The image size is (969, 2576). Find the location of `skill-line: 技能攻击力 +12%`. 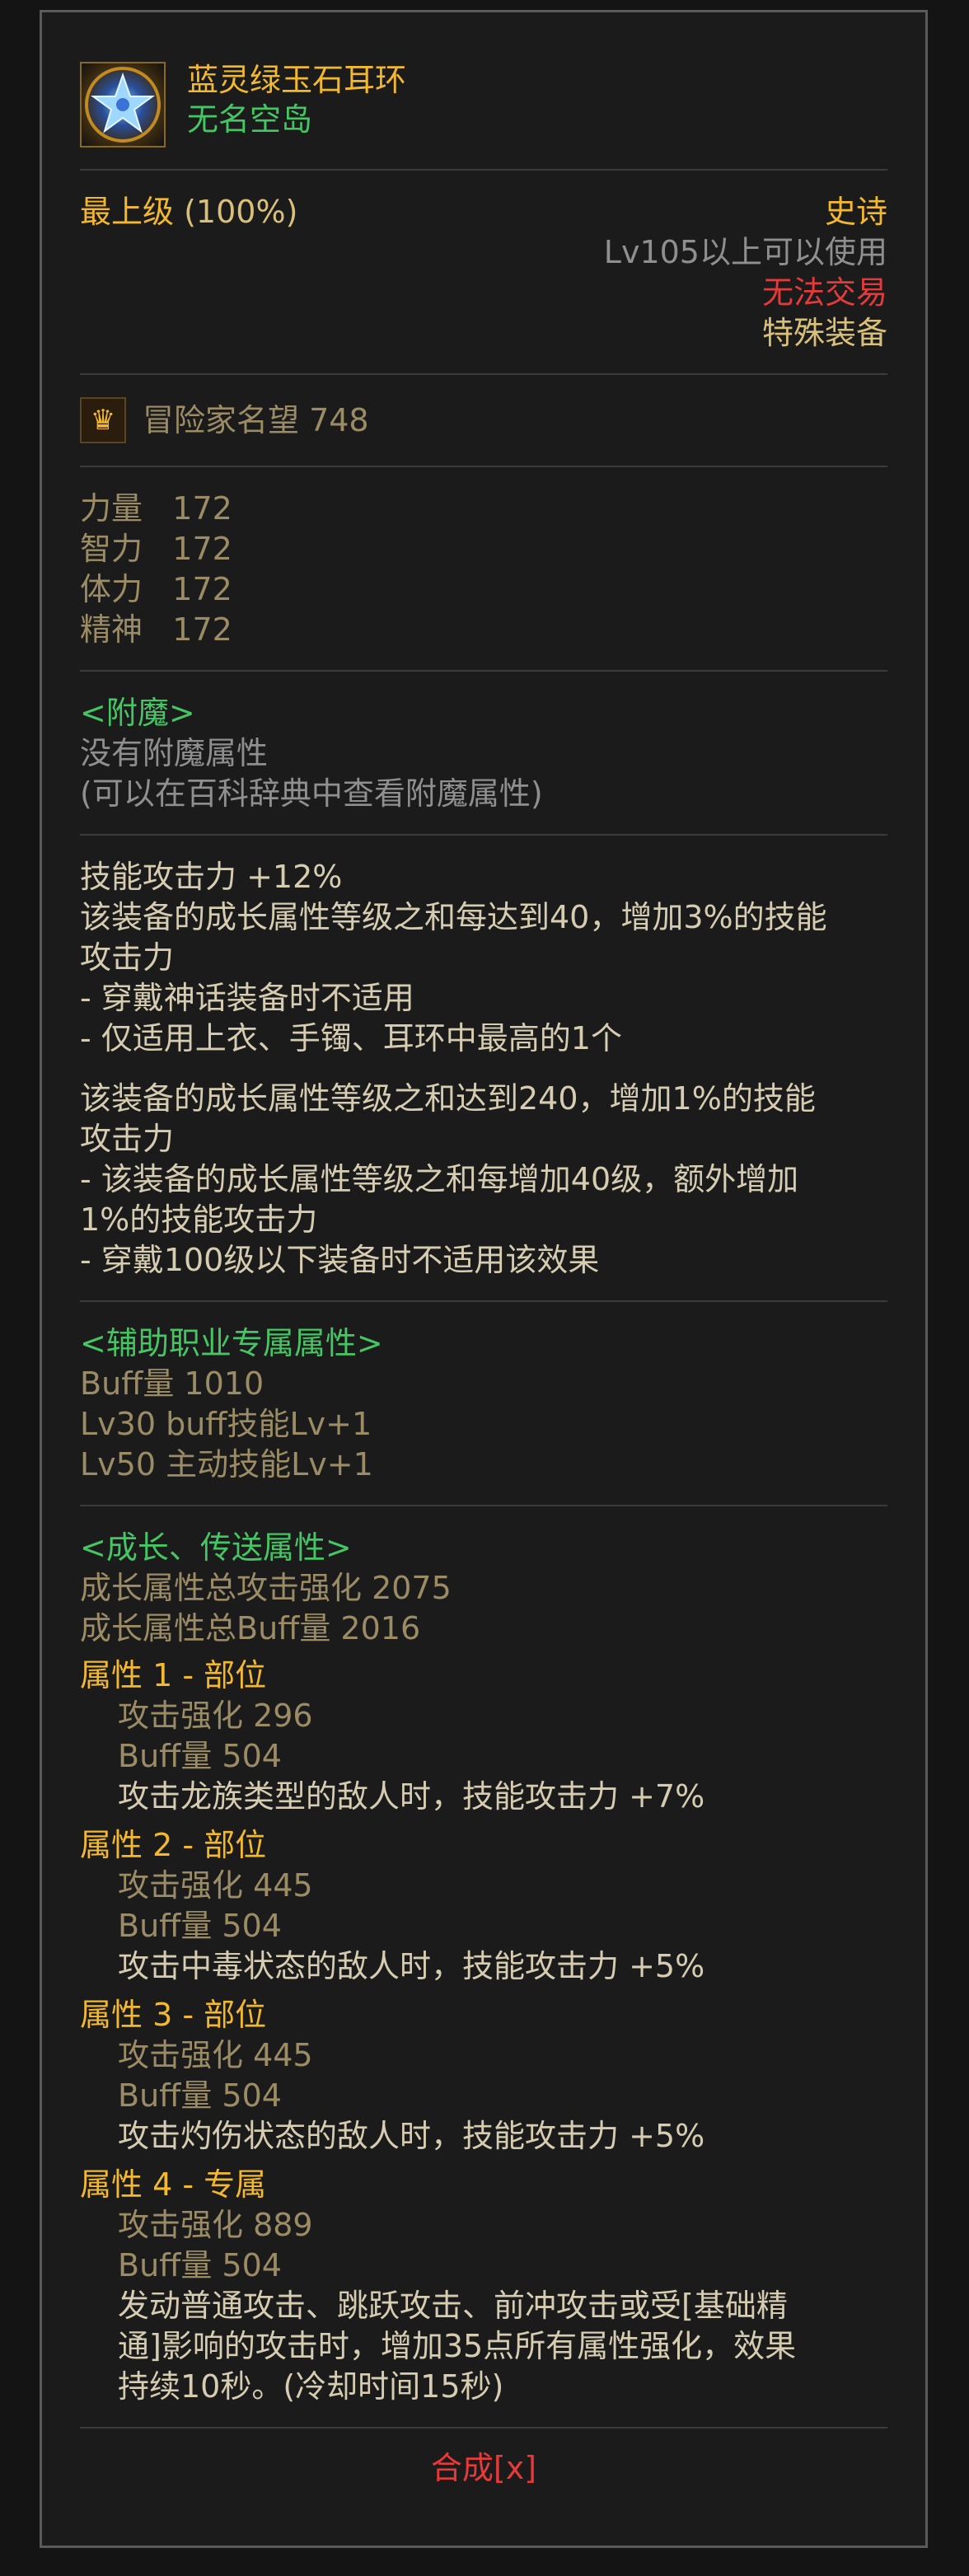

skill-line: 技能攻击力 +12% is located at coordinates (212, 877).